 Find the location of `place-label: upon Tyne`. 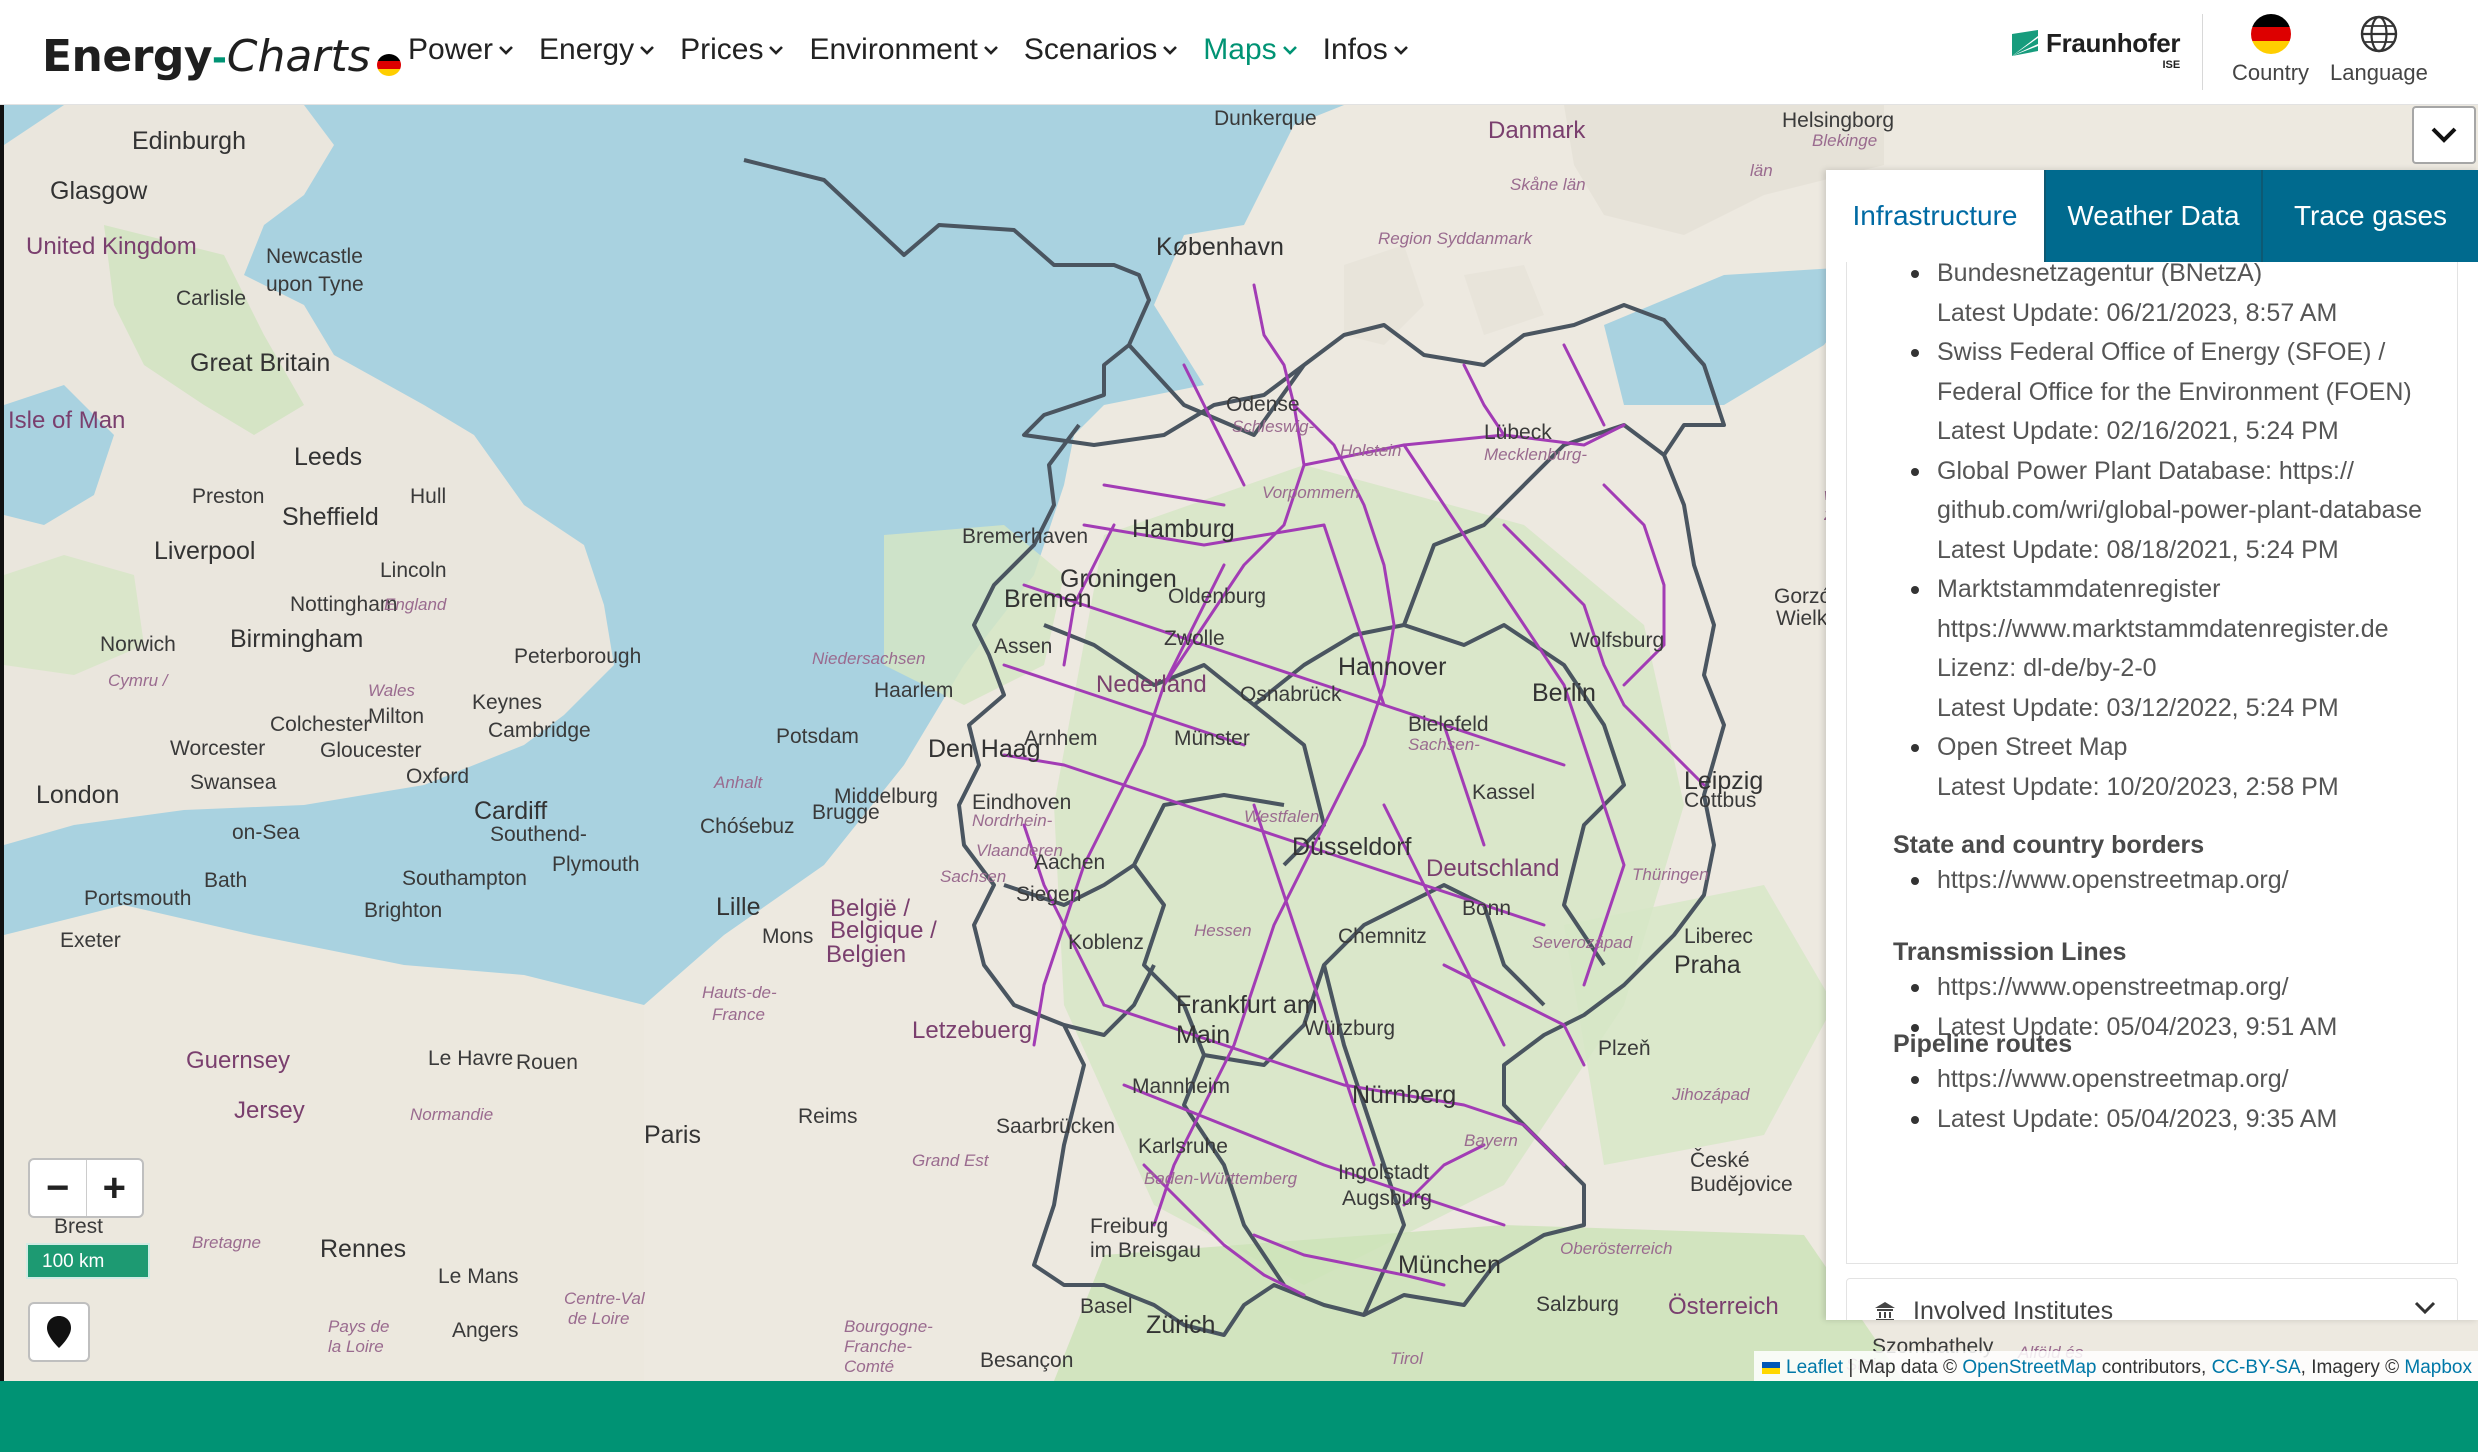

place-label: upon Tyne is located at coordinates (315, 284).